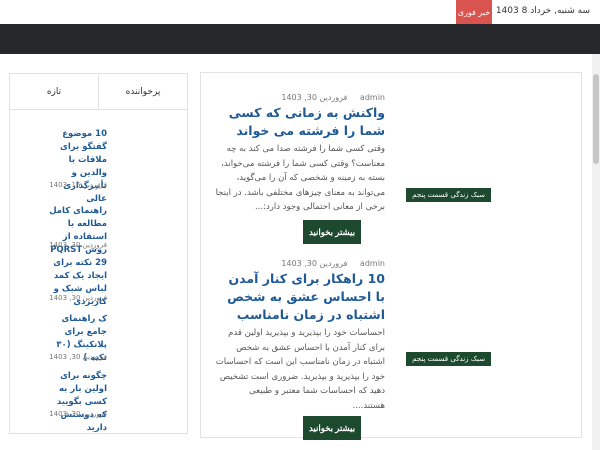  I want to click on page-scrollbar, so click(596, 252).